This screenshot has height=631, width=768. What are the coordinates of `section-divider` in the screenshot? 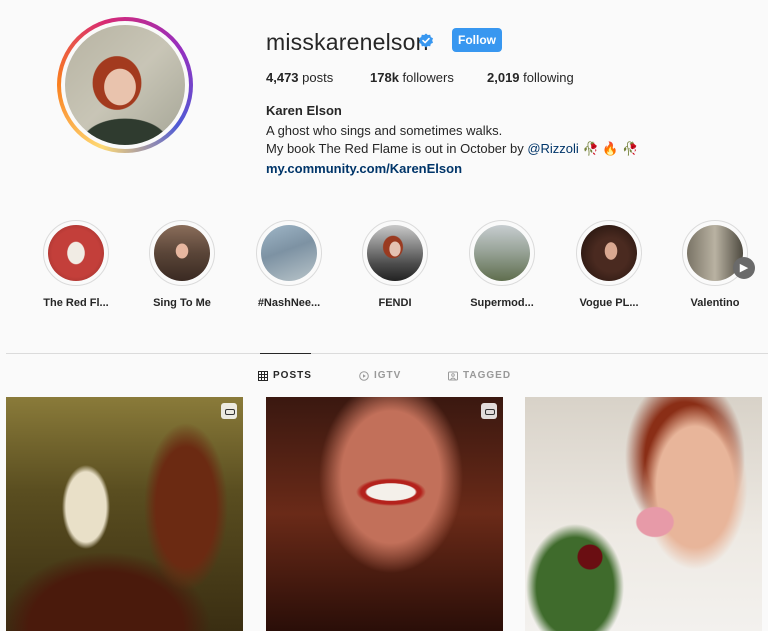 It's located at (387, 353).